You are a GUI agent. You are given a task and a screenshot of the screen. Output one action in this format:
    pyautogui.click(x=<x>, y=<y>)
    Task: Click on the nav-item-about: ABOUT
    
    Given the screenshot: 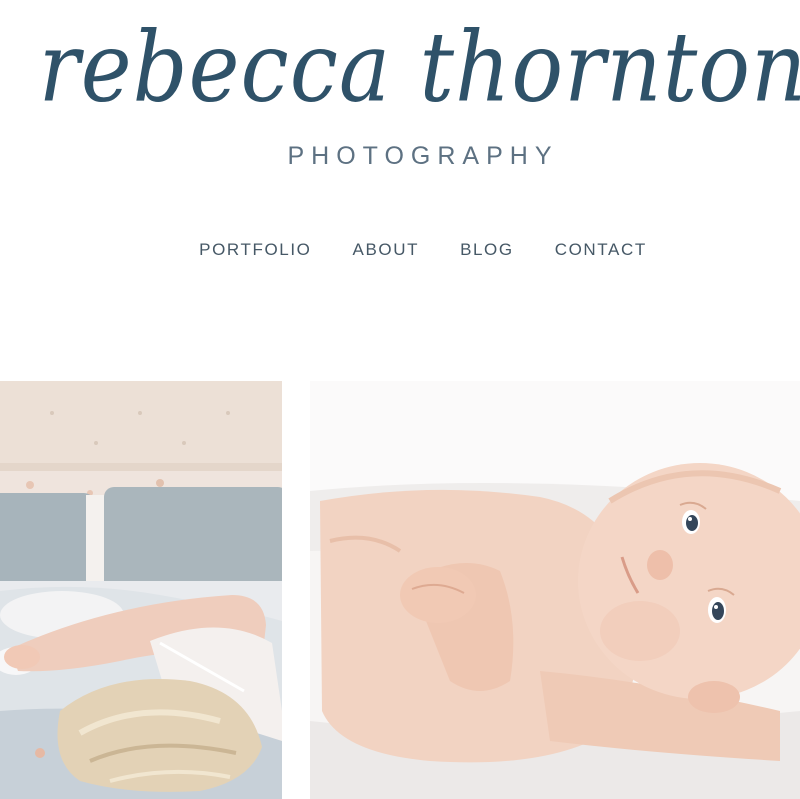 What is the action you would take?
    pyautogui.click(x=386, y=250)
    